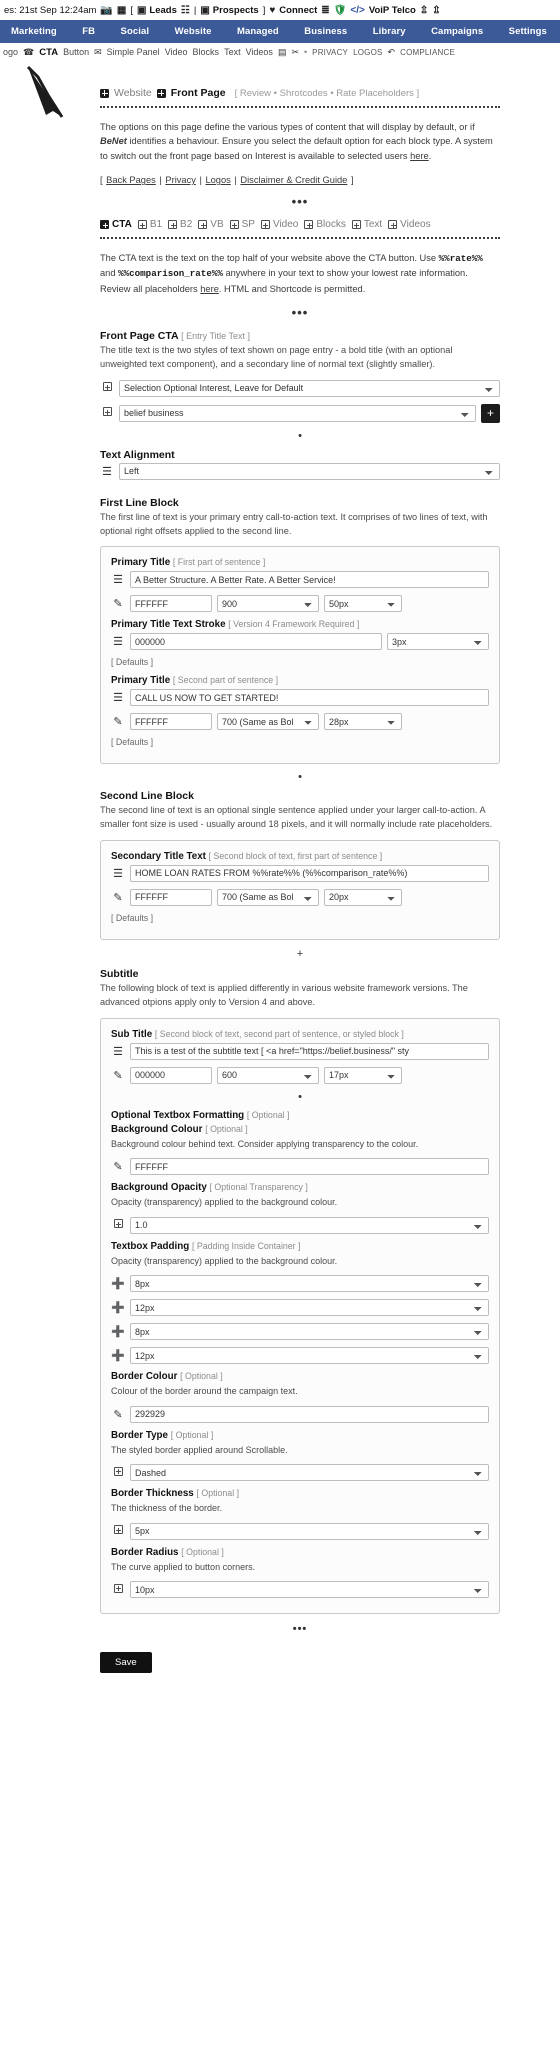  I want to click on shield-icon: 🛡, so click(340, 10).